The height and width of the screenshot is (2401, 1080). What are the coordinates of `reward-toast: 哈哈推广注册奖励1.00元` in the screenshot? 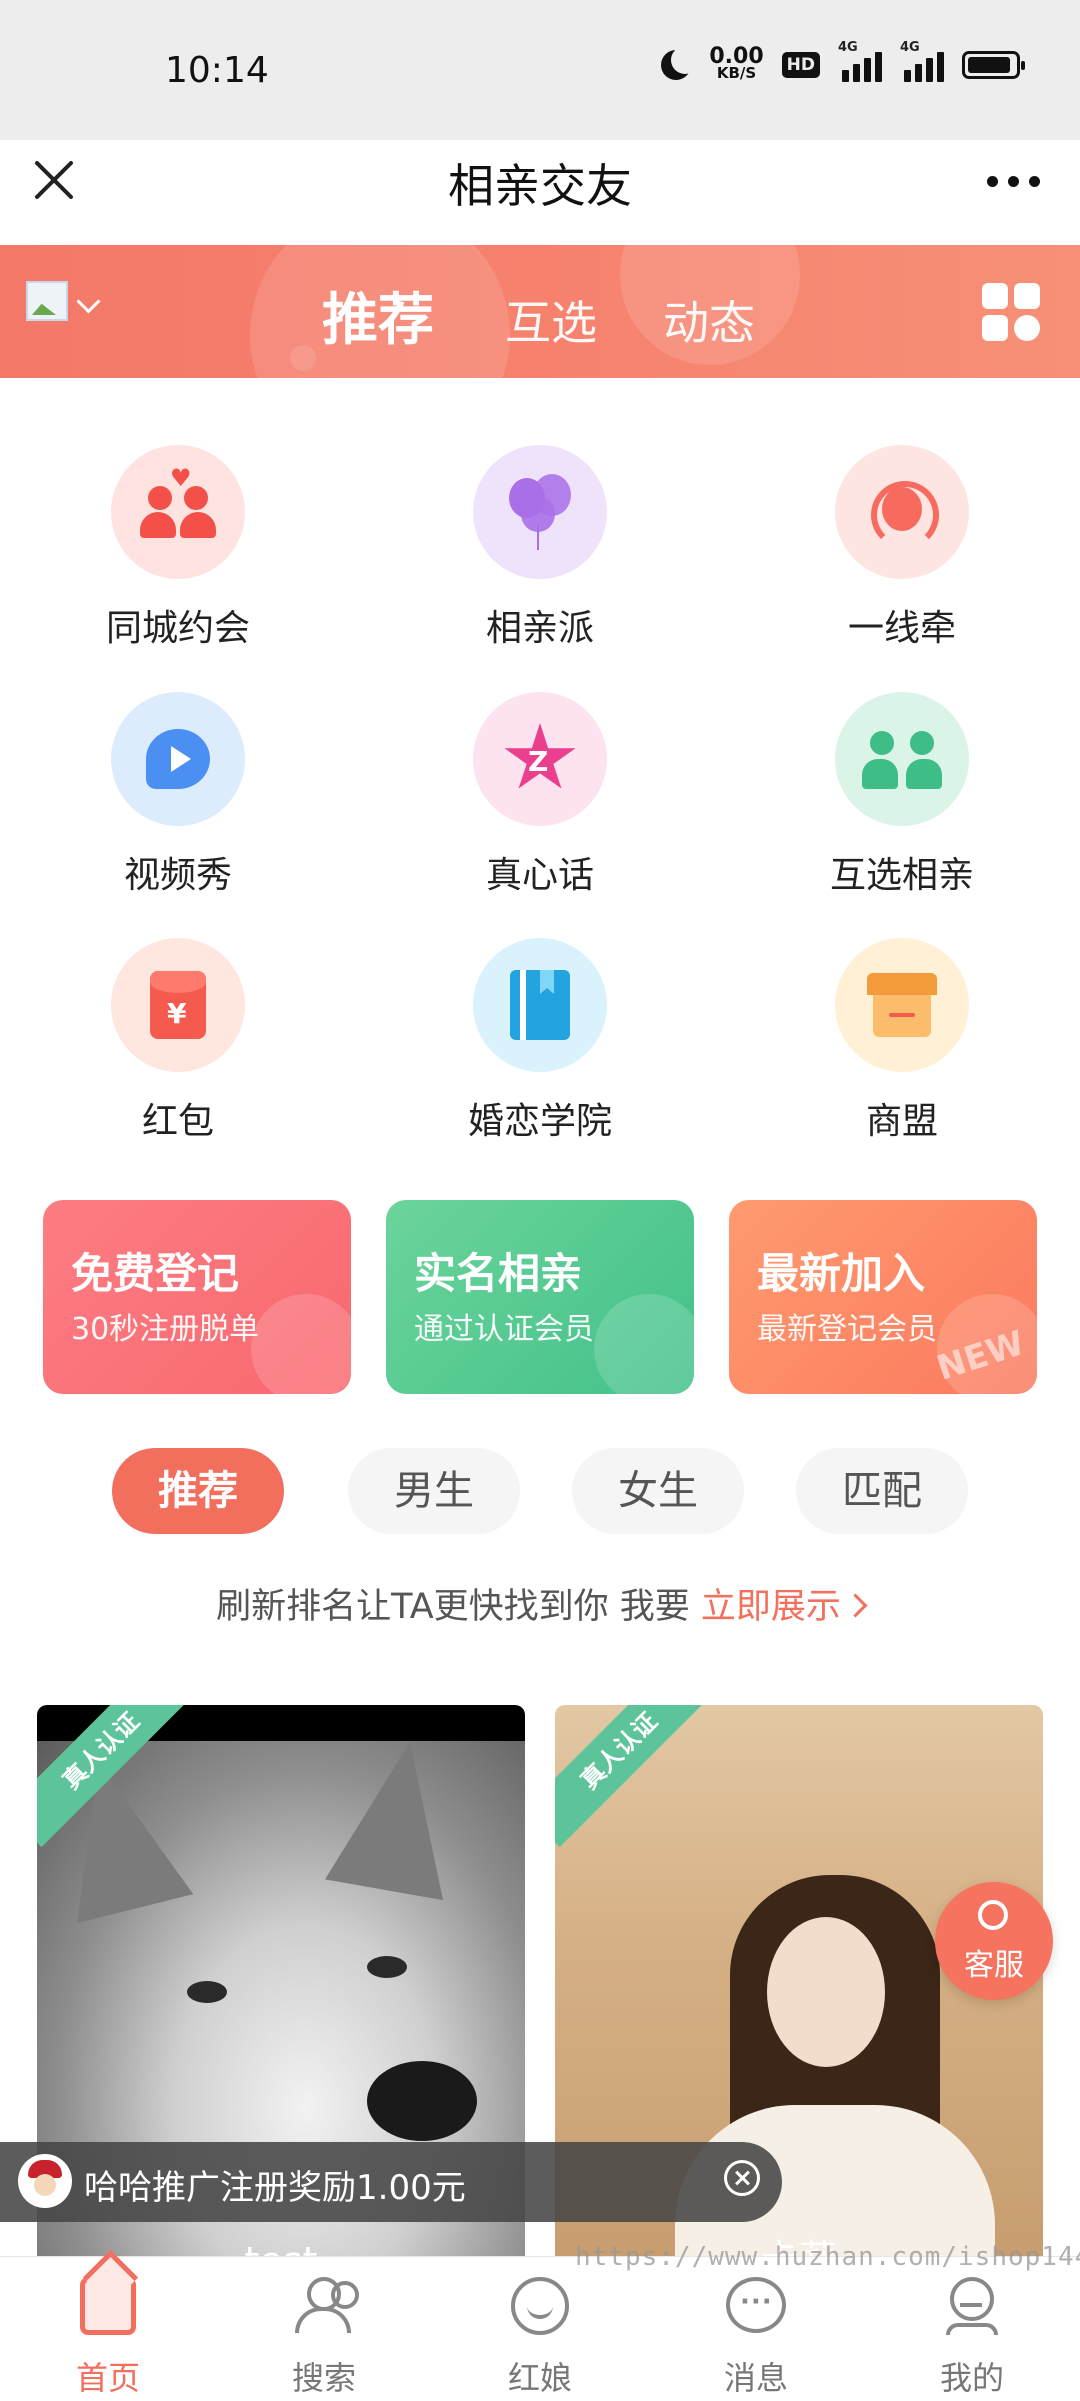 It's located at (391, 2182).